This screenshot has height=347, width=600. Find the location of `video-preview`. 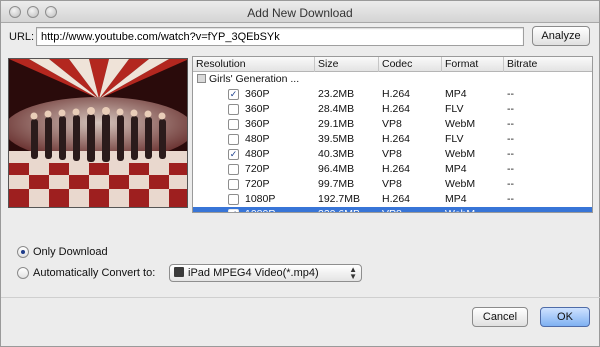

video-preview is located at coordinates (98, 133).